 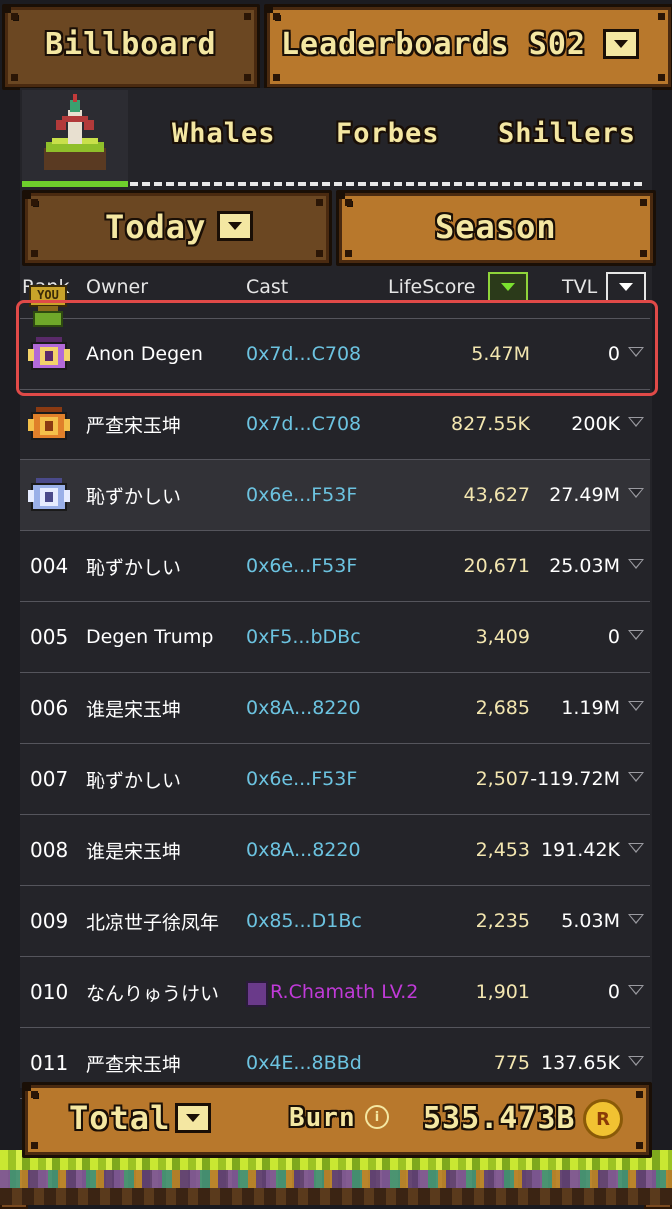 I want to click on billboard-label: Billboard, so click(x=131, y=44).